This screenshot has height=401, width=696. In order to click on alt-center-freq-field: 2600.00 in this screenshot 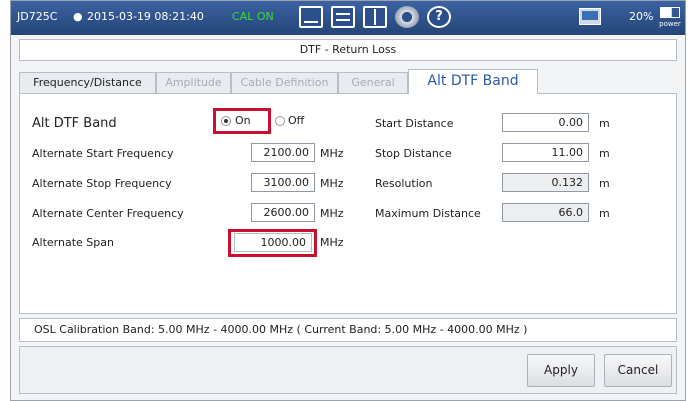, I will do `click(283, 212)`.